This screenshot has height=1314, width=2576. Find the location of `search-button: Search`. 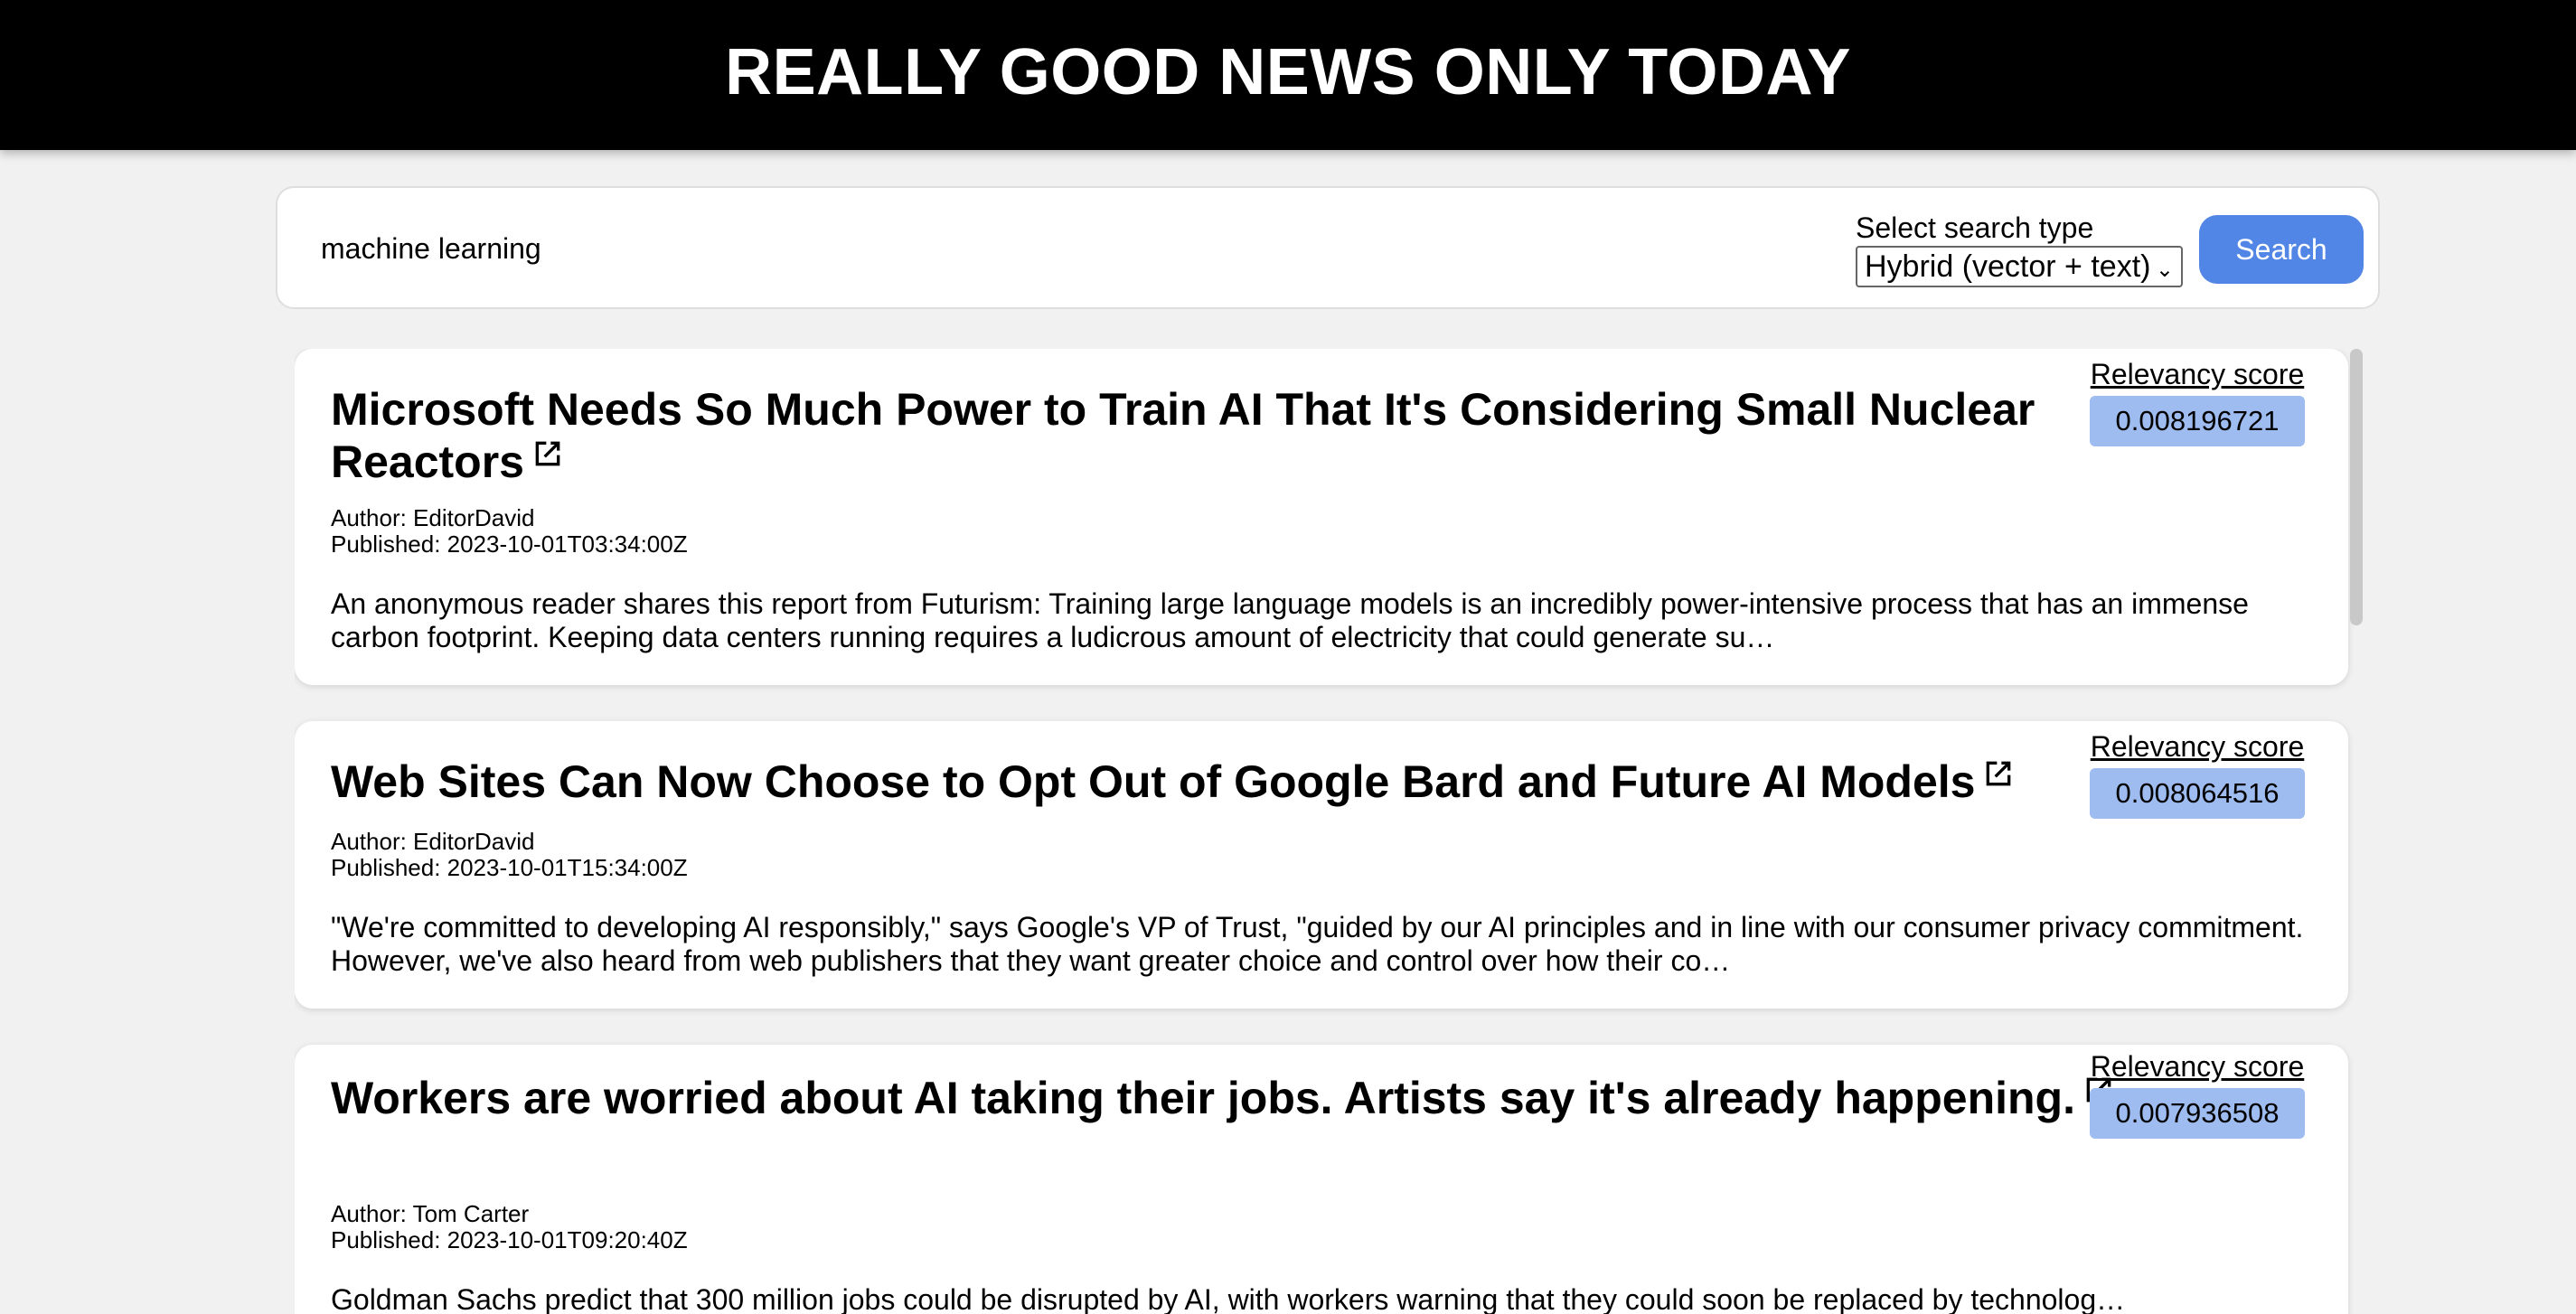

search-button: Search is located at coordinates (2281, 250).